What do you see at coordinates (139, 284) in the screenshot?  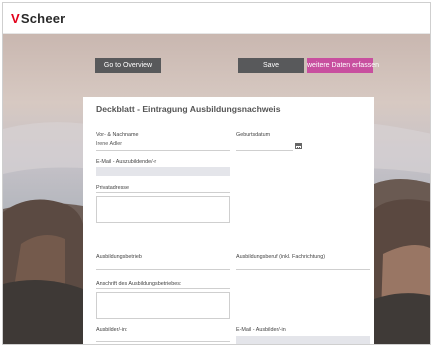 I see `company-address-label: Anschrift des Ausbildungsbetriebes:` at bounding box center [139, 284].